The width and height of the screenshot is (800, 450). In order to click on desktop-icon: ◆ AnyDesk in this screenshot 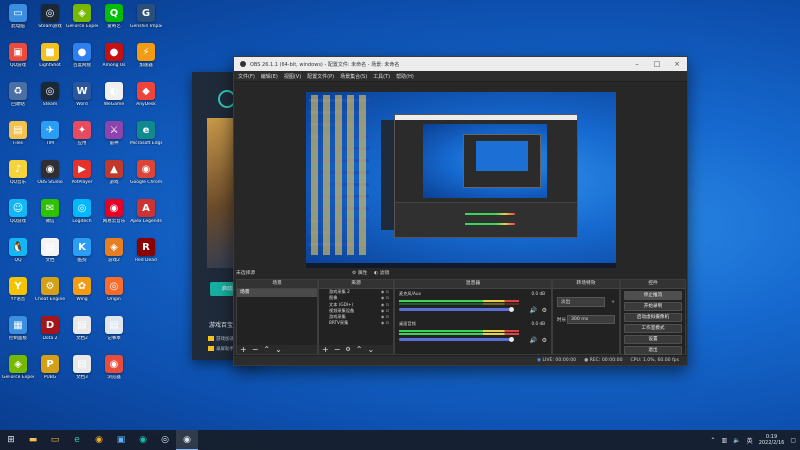, I will do `click(146, 101)`.